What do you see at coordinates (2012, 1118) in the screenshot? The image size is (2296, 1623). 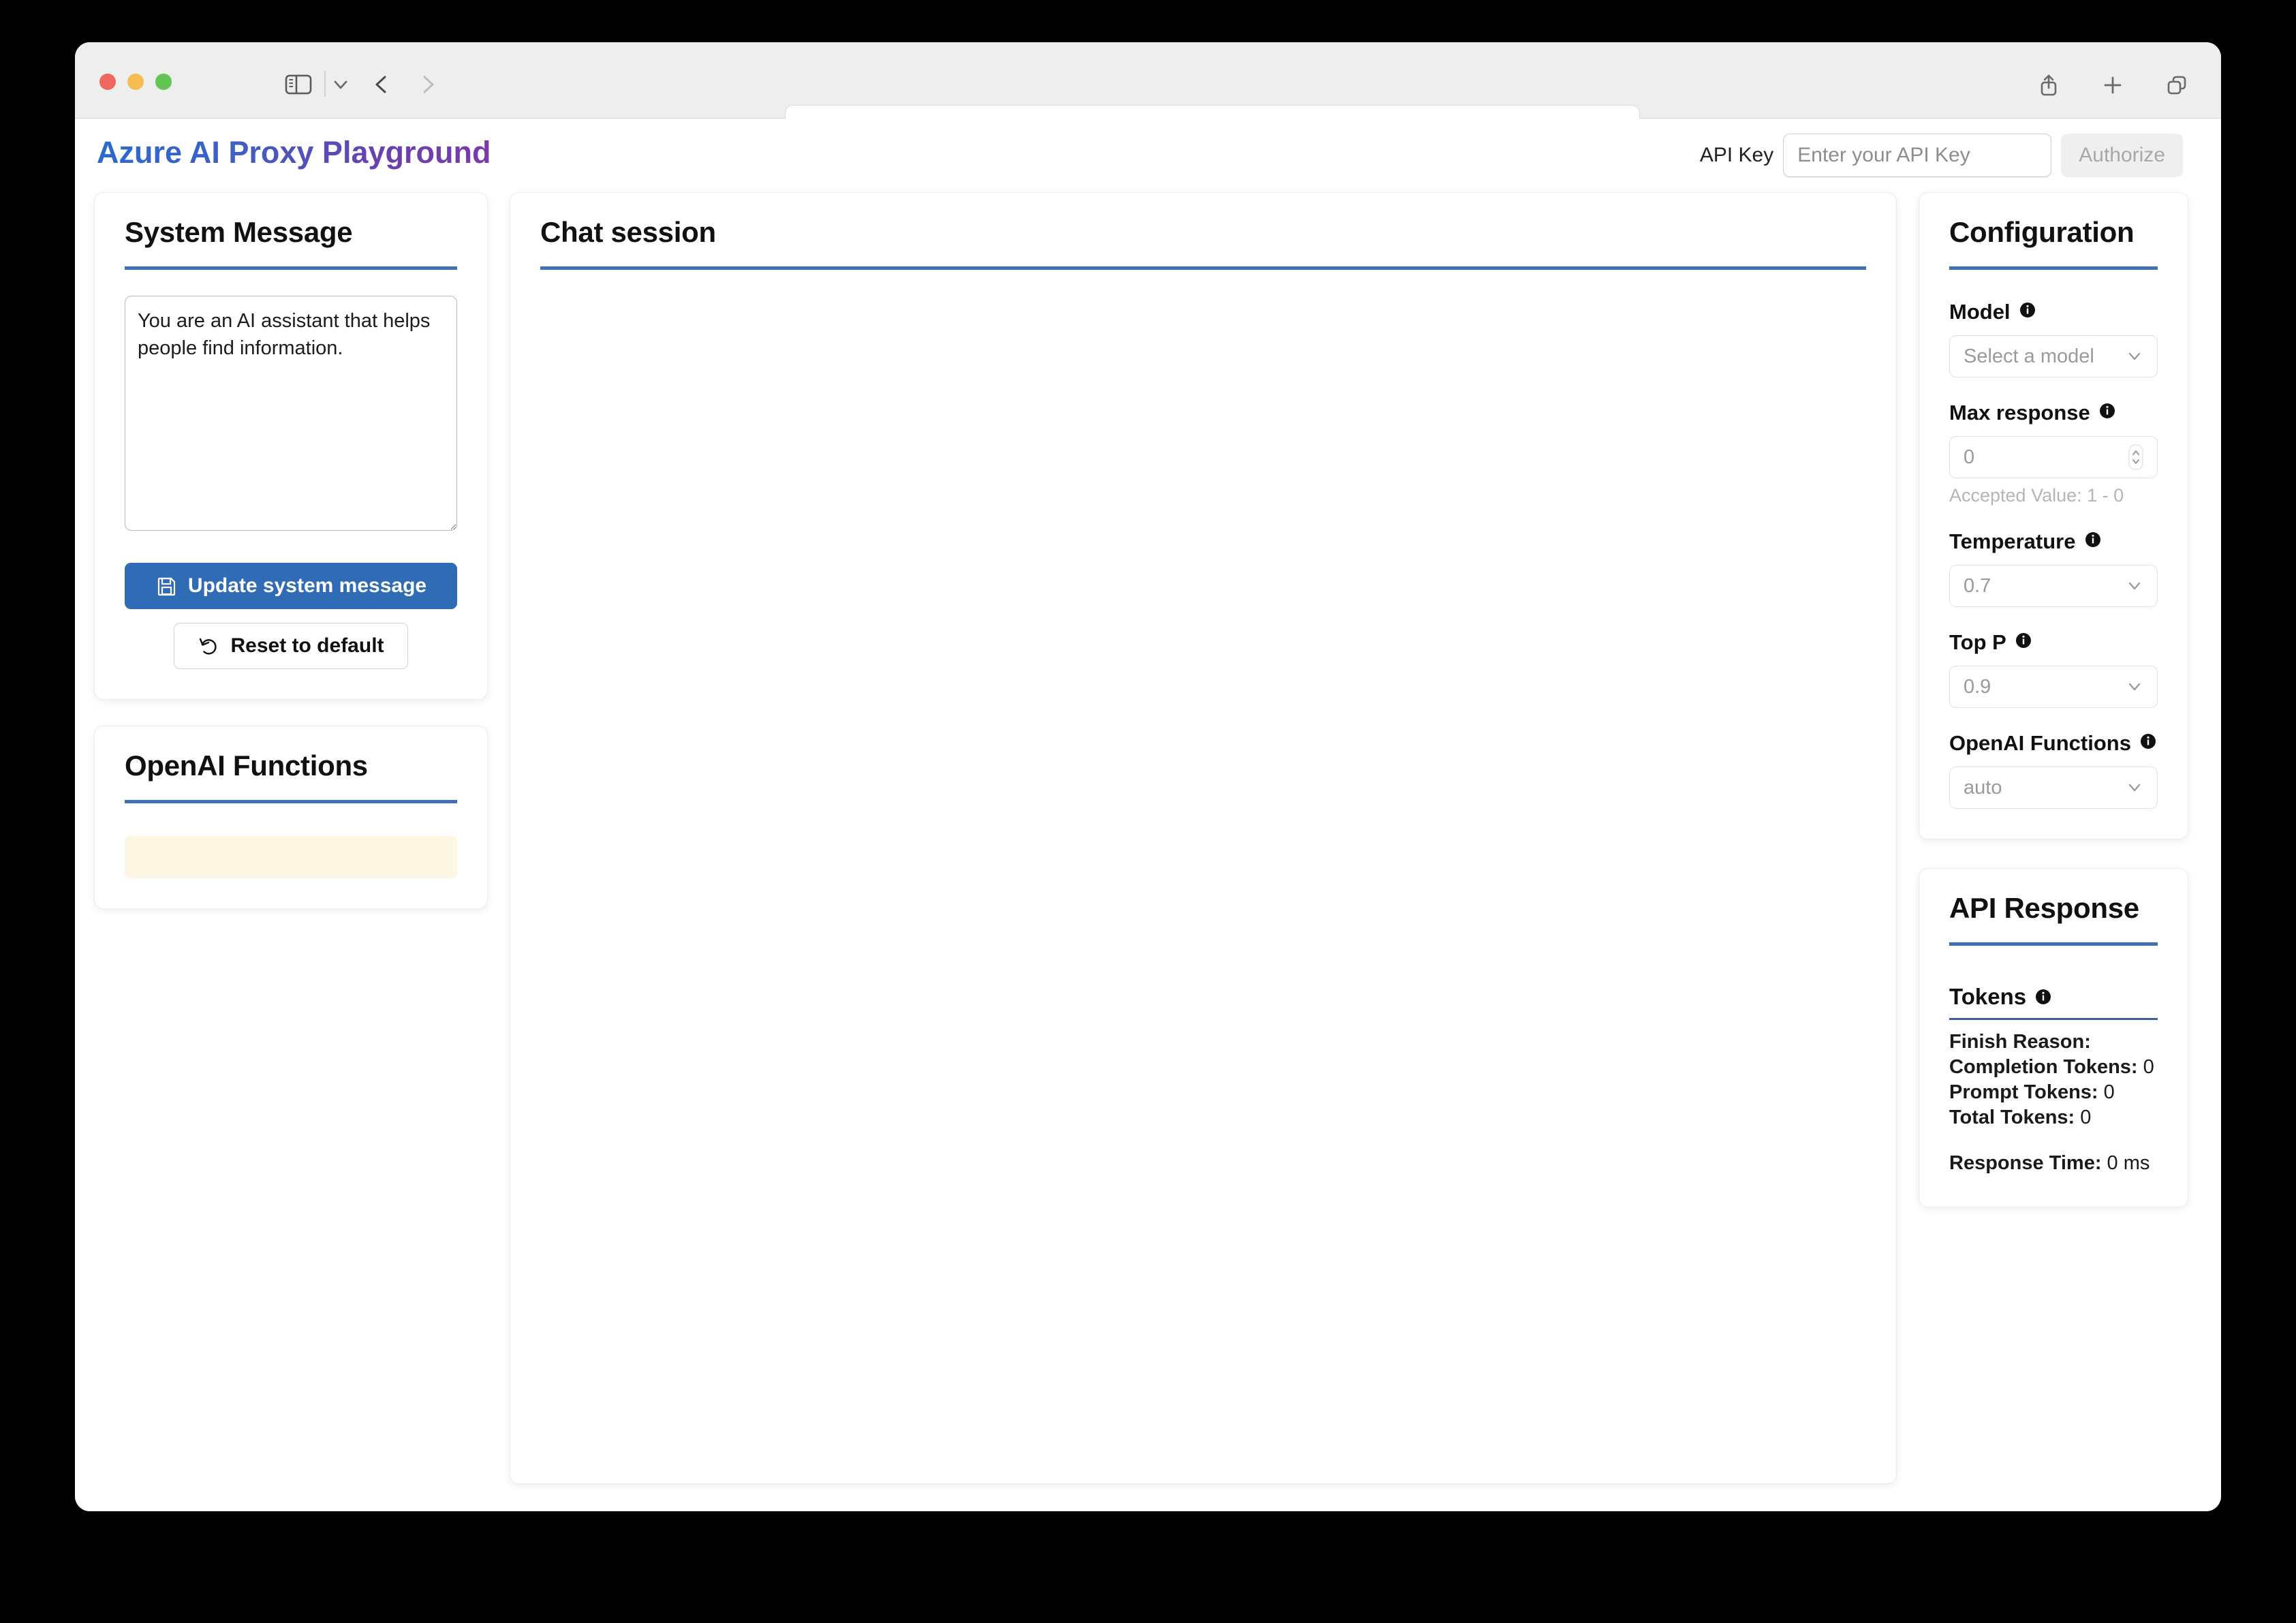 I see `total-tokens-label: Total Tokens:` at bounding box center [2012, 1118].